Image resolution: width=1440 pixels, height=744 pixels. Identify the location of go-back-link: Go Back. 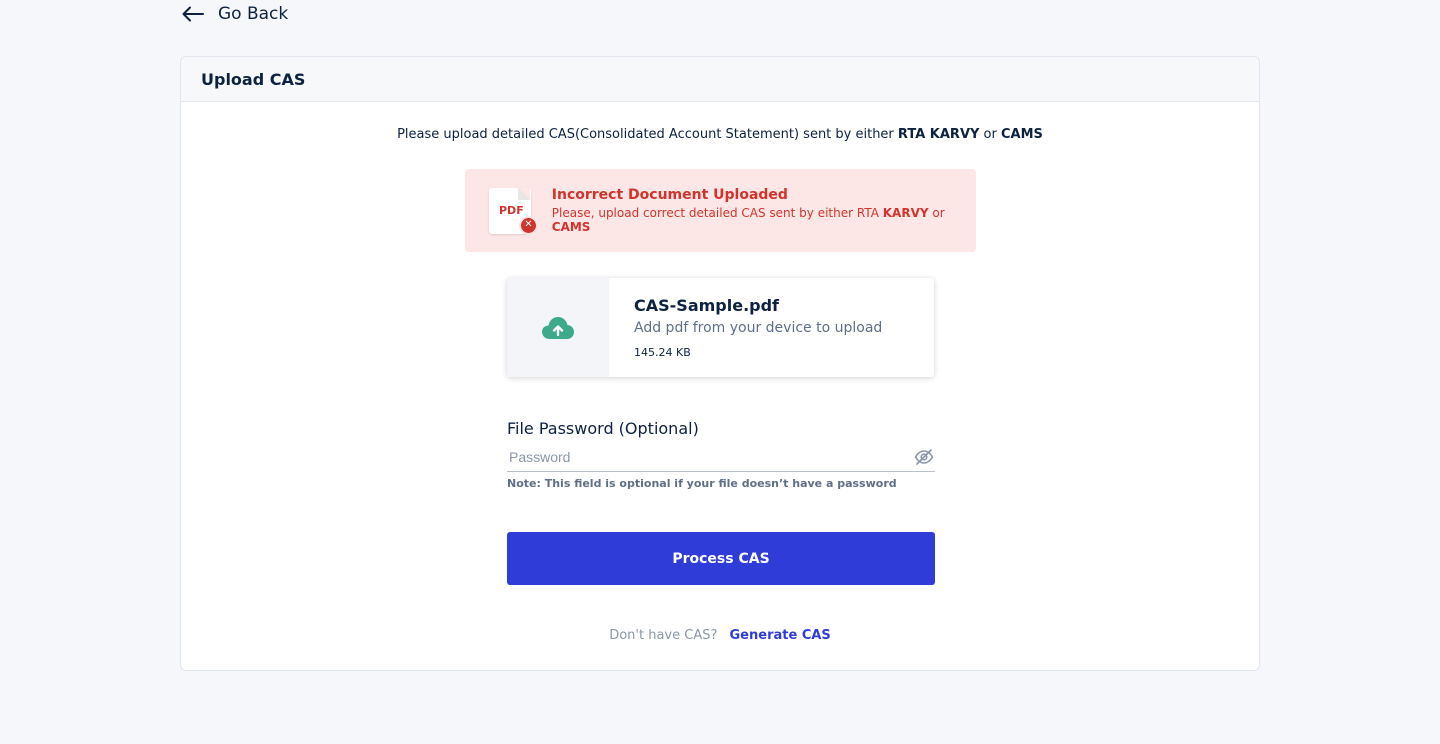
(235, 14).